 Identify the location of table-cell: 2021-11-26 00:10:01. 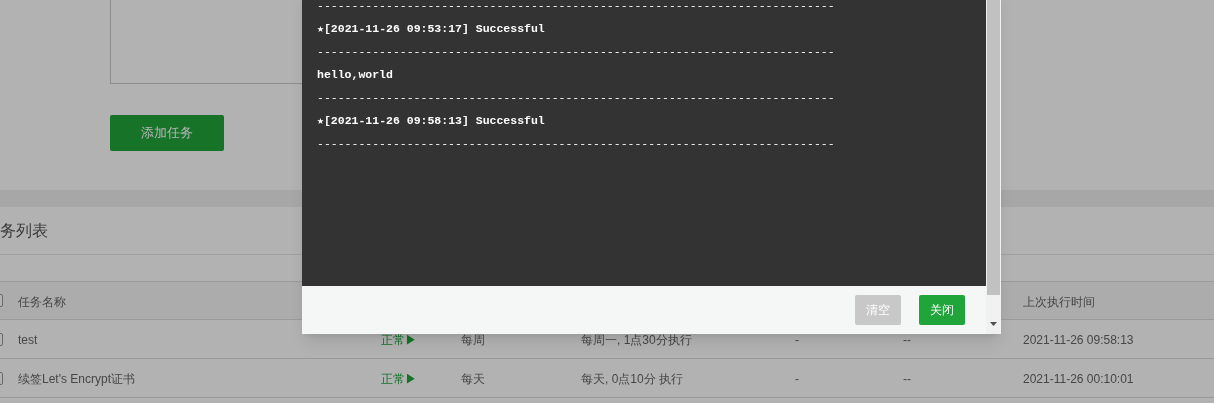
(1078, 379).